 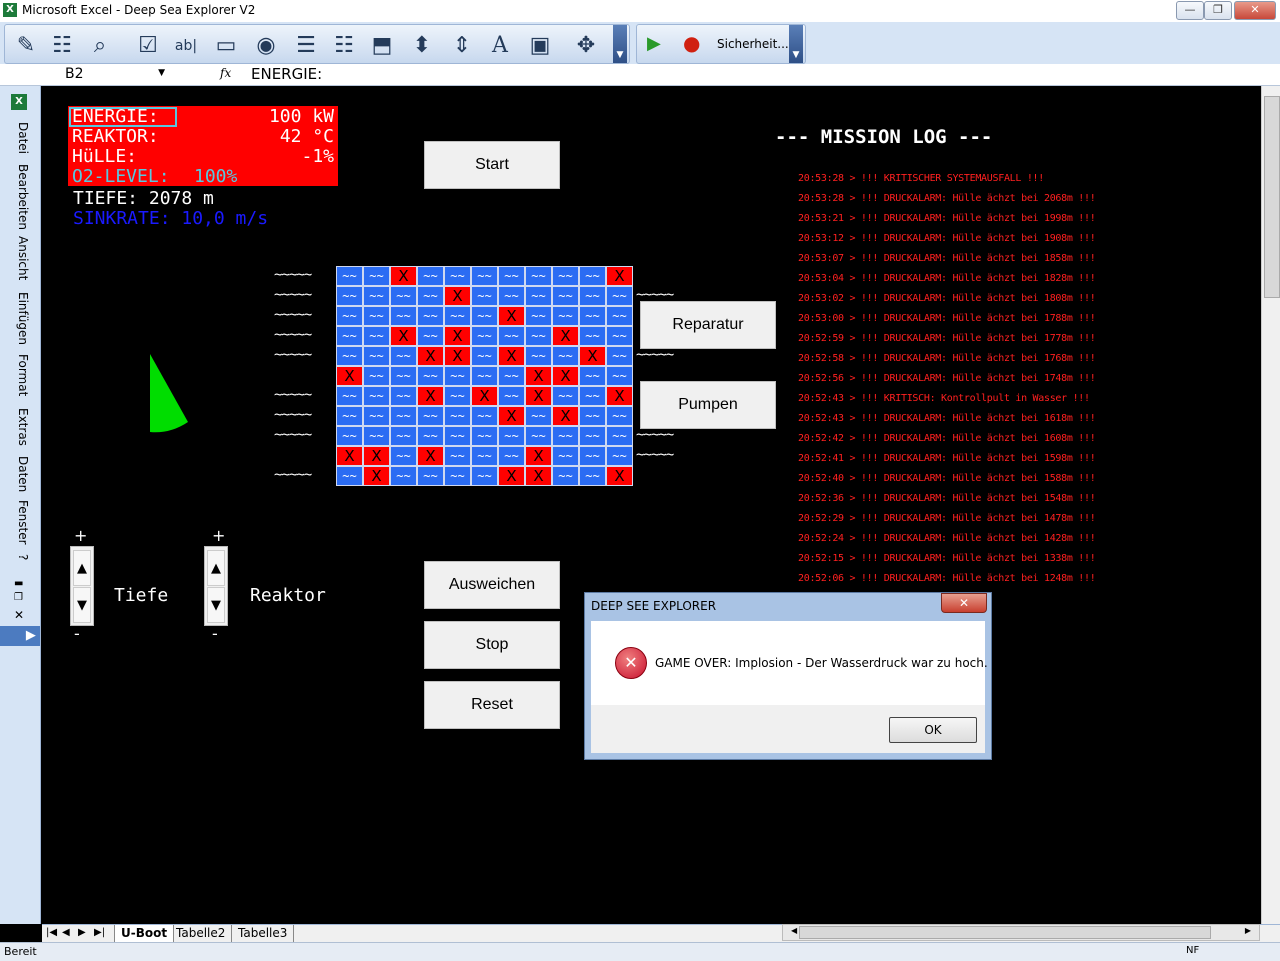 I want to click on scrollbar-icon: ⇕, so click(x=462, y=46).